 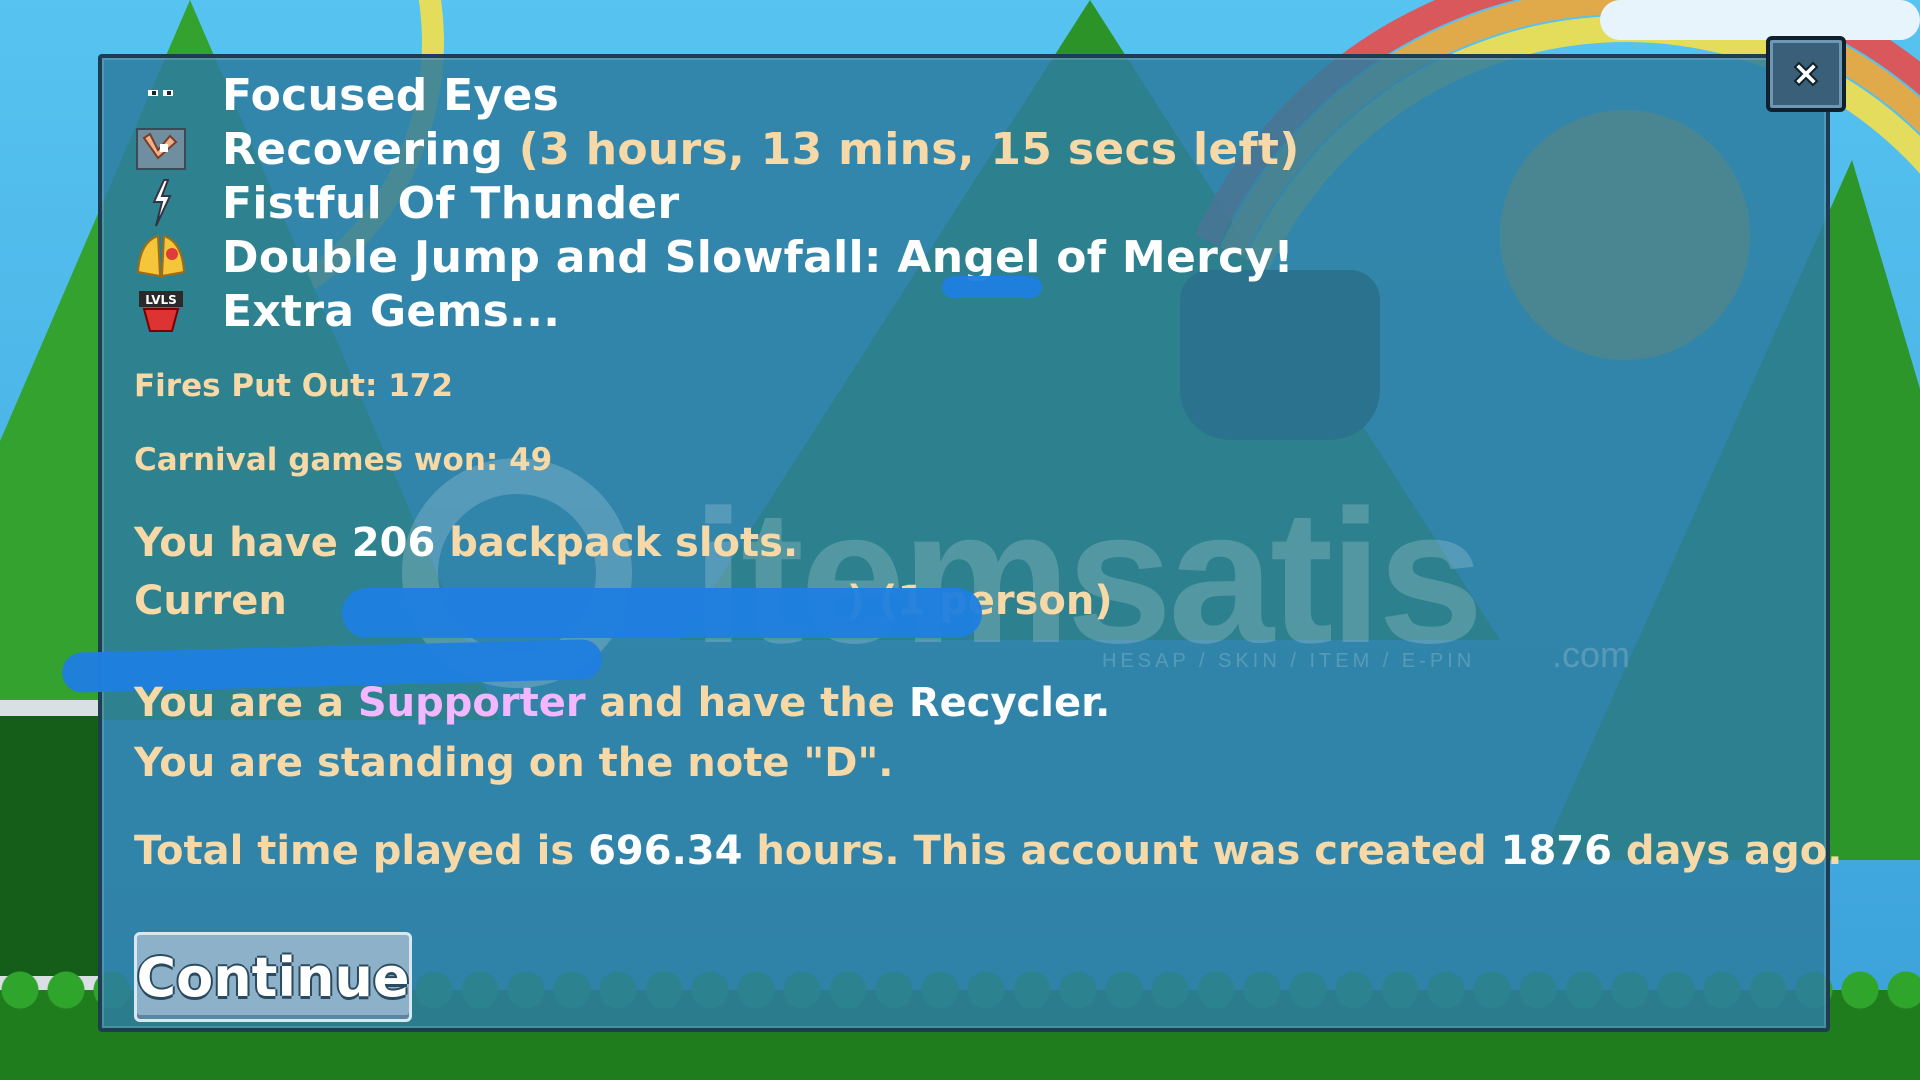 What do you see at coordinates (451, 203) in the screenshot?
I see `buff-label: Fistful Of Thunder` at bounding box center [451, 203].